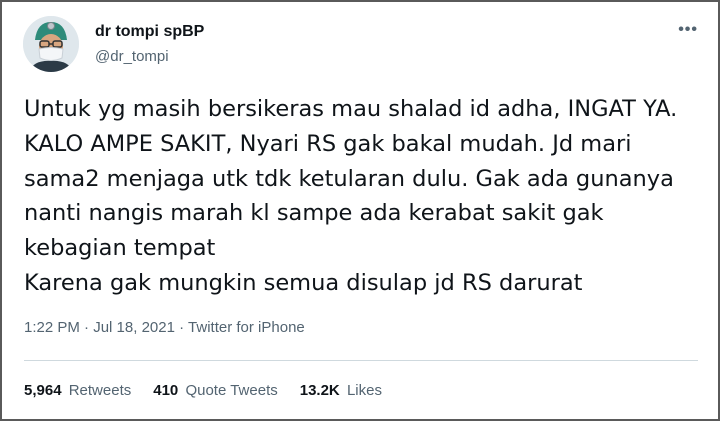 Image resolution: width=720 pixels, height=421 pixels. Describe the element at coordinates (134, 327) in the screenshot. I see `tweet-date: Jul 18, 2021` at that location.